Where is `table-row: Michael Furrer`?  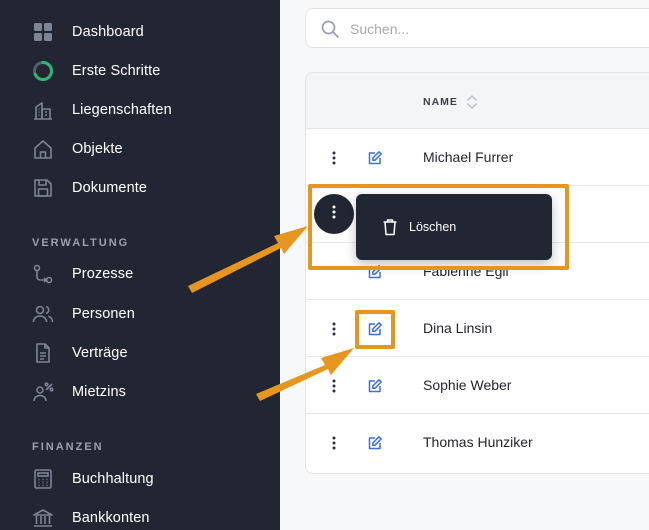 table-row: Michael Furrer is located at coordinates (477, 157).